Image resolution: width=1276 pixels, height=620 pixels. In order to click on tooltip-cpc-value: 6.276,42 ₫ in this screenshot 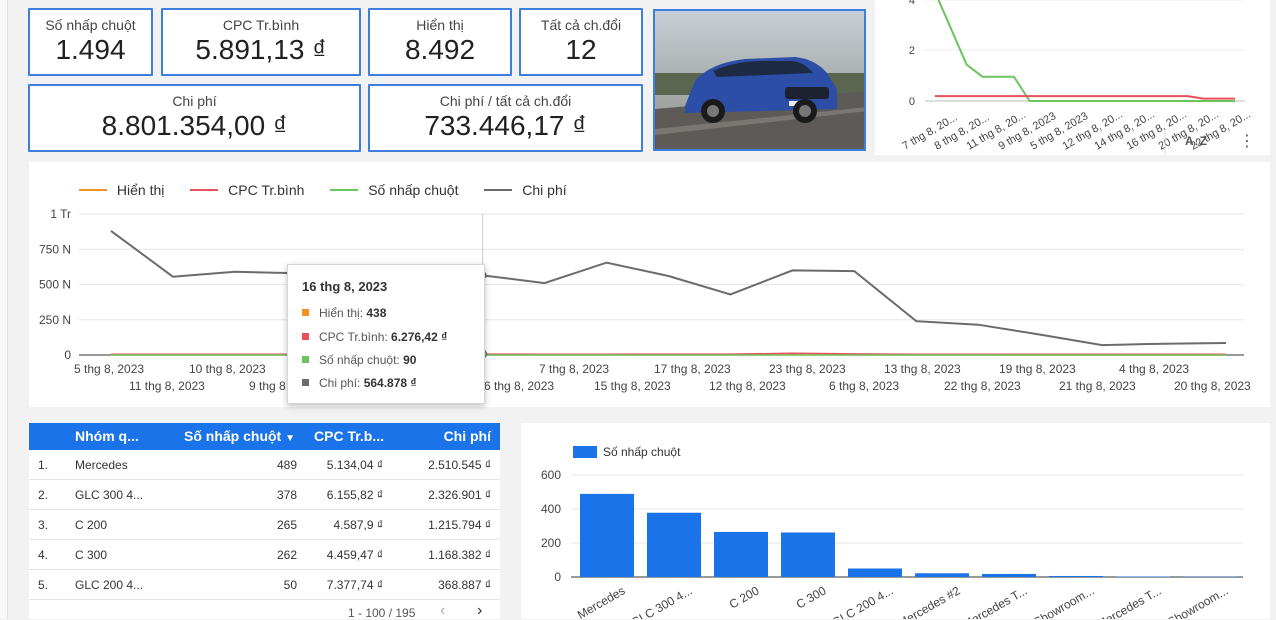, I will do `click(419, 337)`.